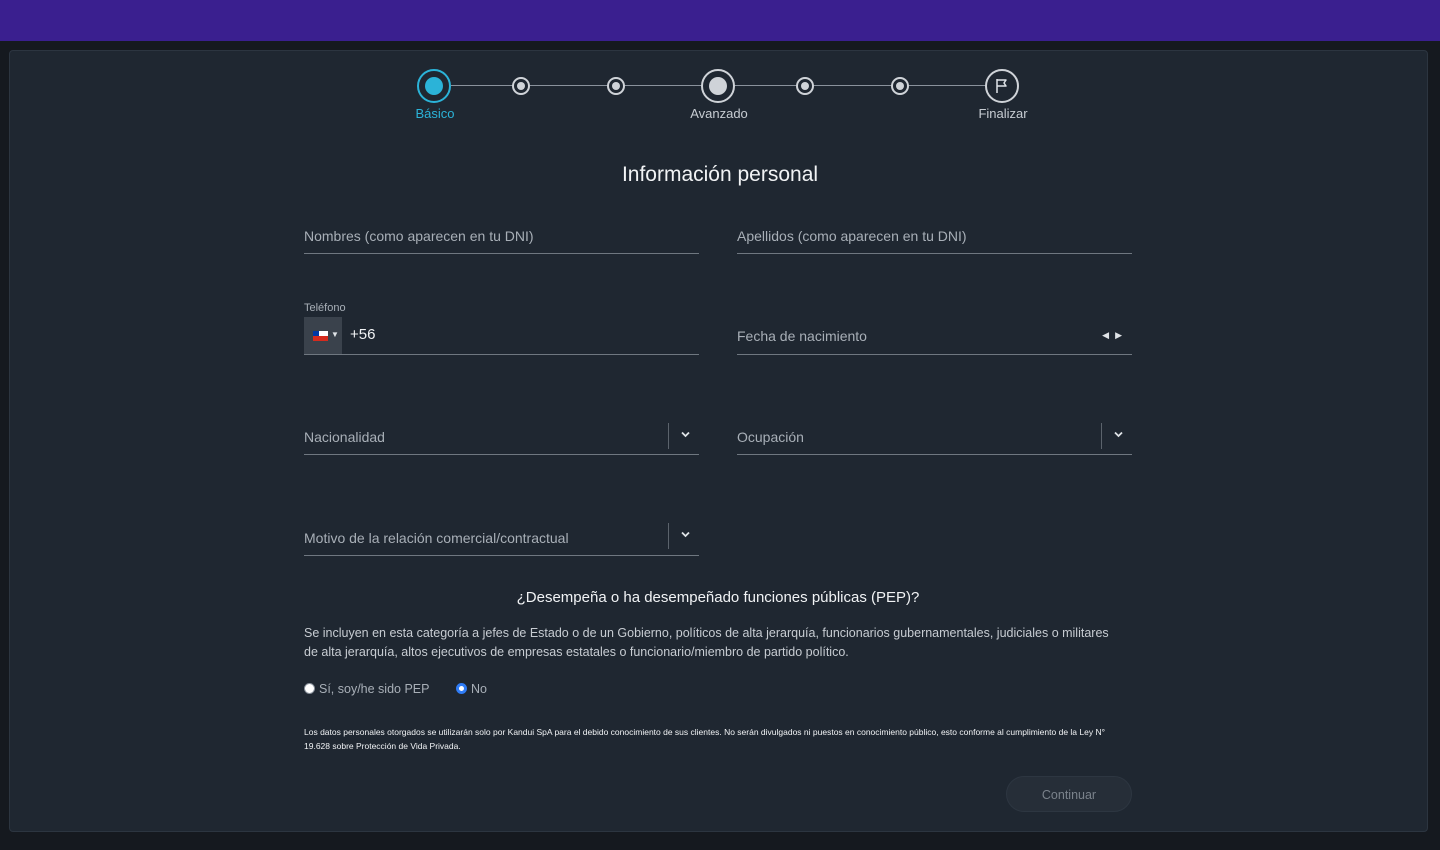 The height and width of the screenshot is (850, 1440). I want to click on caret-down-icon: ▼, so click(335, 334).